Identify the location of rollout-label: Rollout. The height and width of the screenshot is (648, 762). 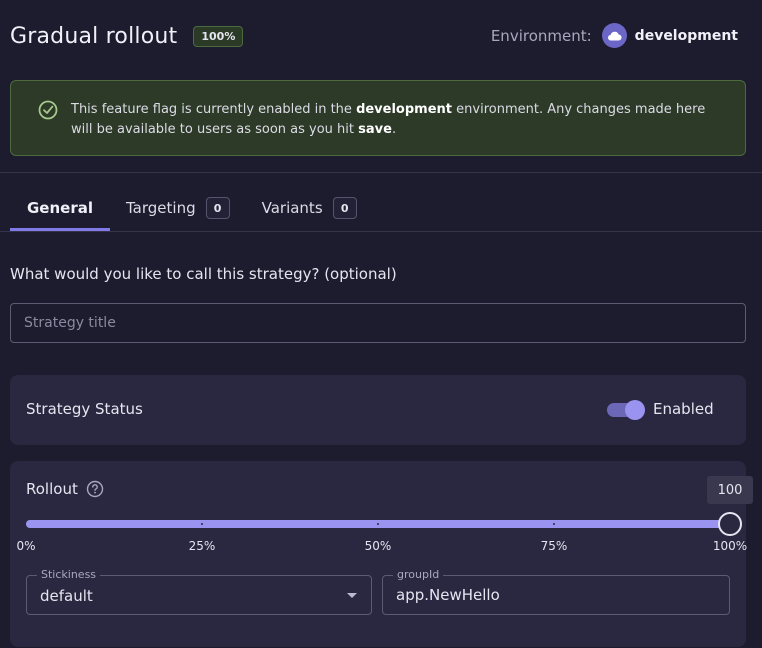
(52, 489).